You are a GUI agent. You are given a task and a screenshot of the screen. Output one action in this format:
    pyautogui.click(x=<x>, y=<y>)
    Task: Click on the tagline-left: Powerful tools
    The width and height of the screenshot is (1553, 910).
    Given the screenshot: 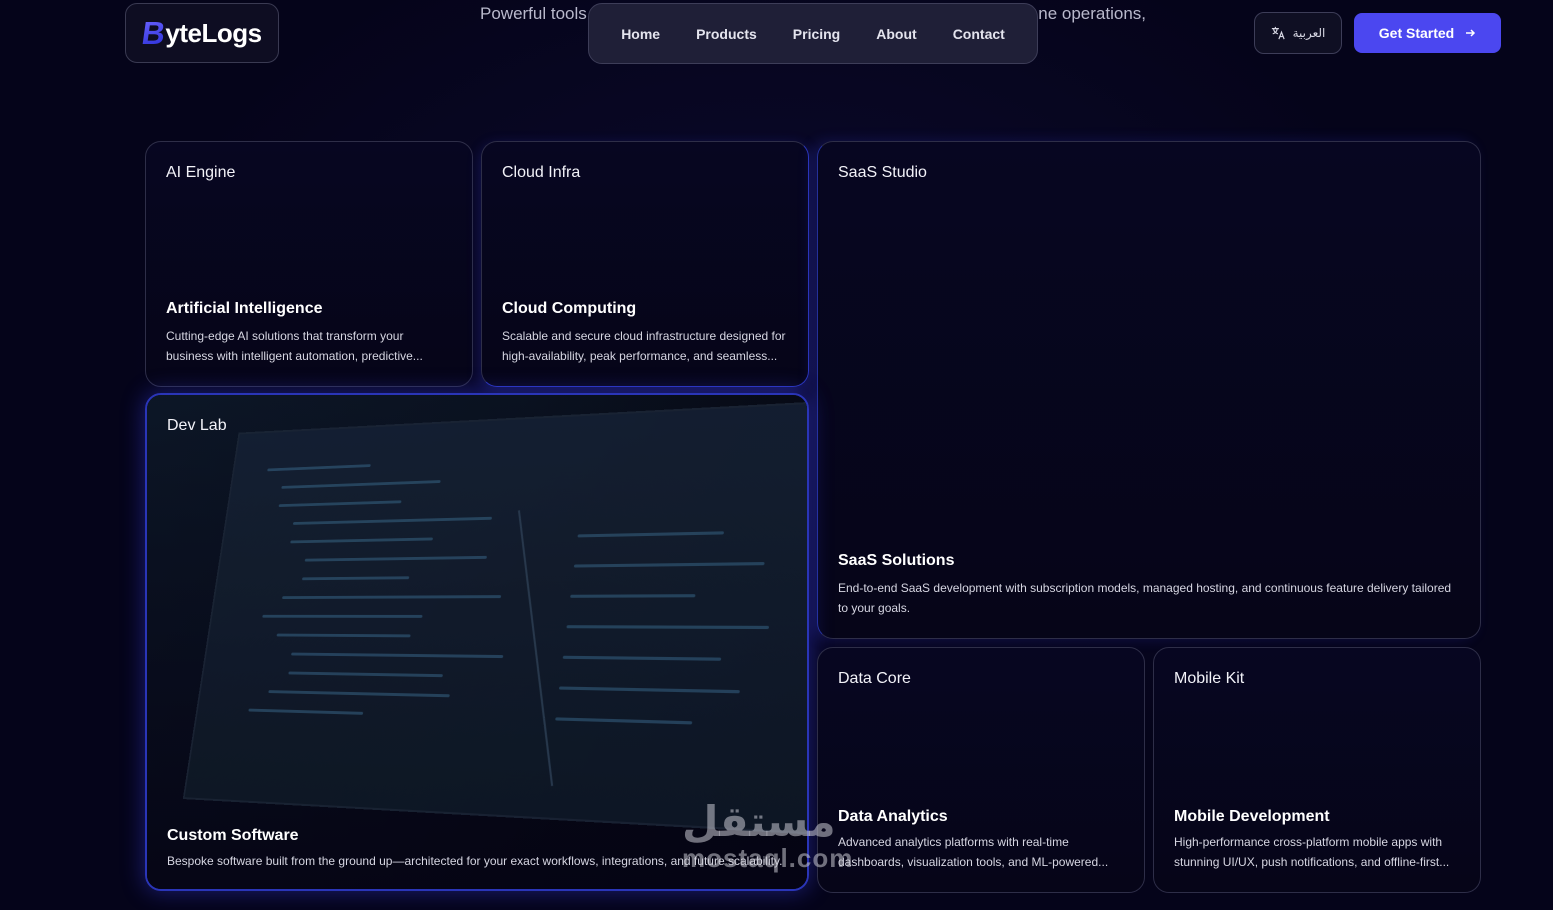 What is the action you would take?
    pyautogui.click(x=533, y=13)
    